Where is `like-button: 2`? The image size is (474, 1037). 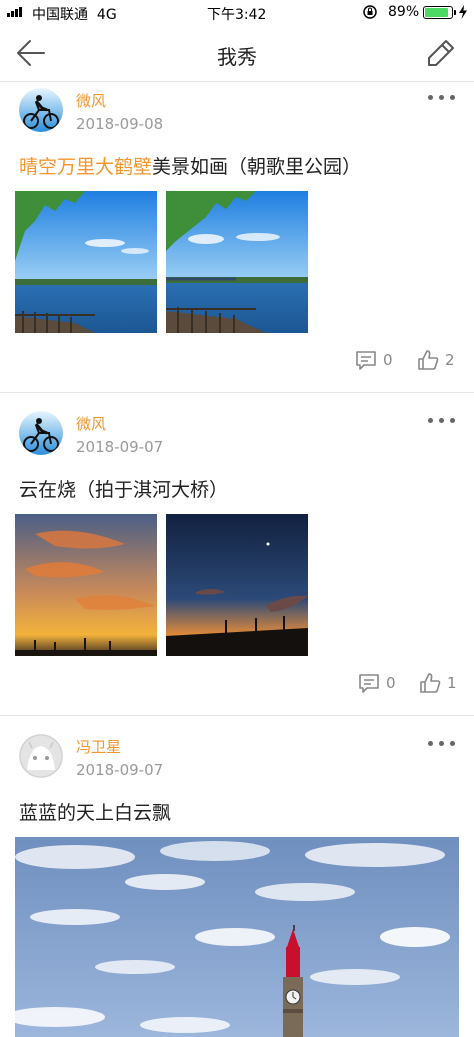
like-button: 2 is located at coordinates (436, 360).